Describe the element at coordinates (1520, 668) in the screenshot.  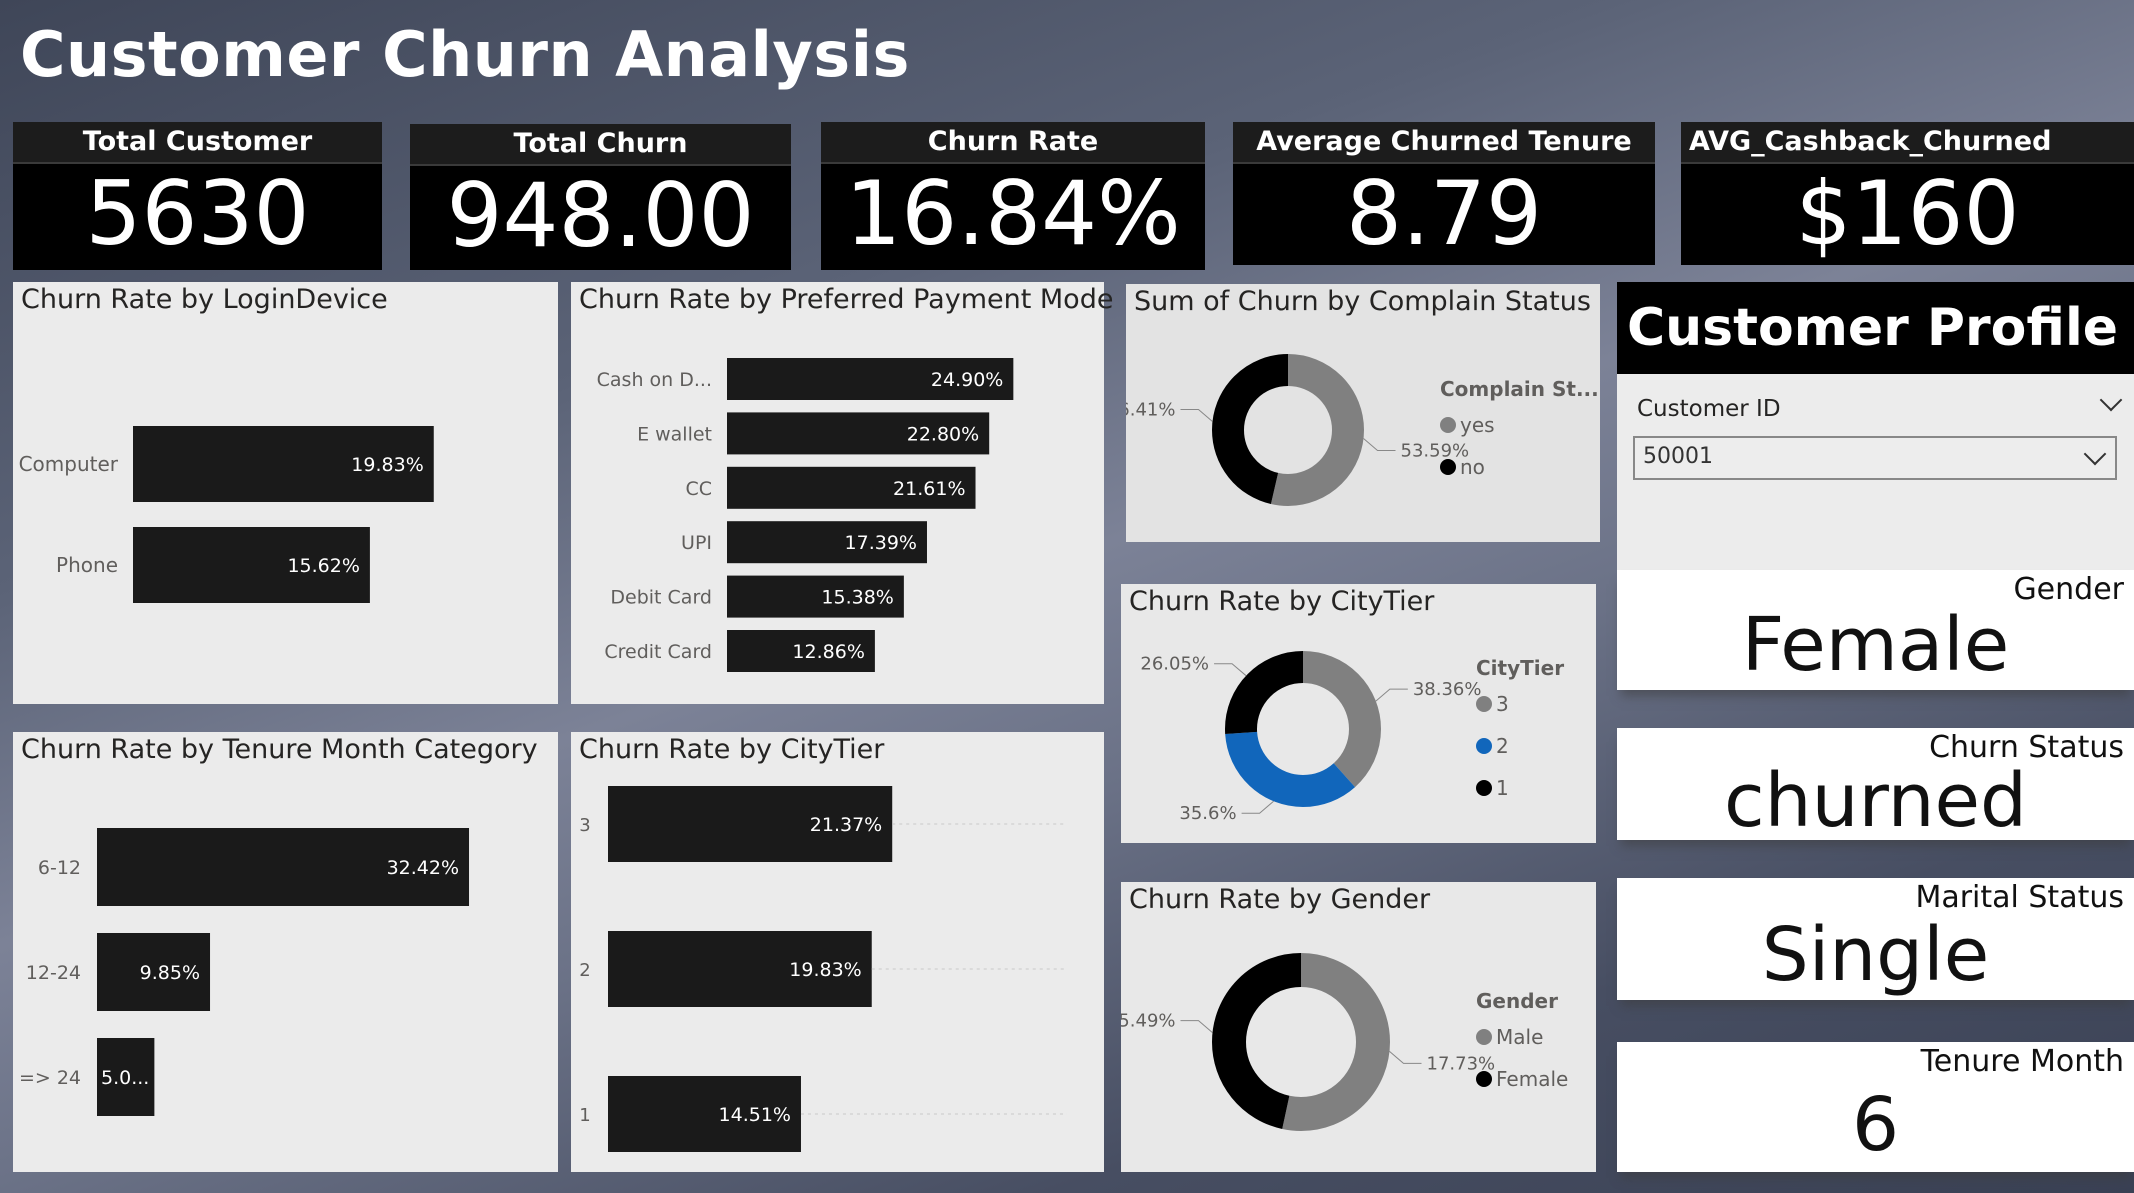
I see `legend-title: CityTier` at that location.